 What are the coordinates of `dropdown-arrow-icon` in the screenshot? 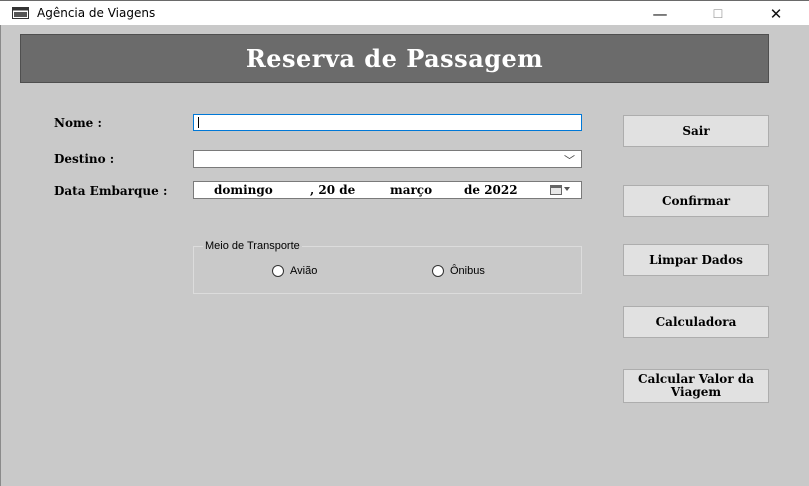 It's located at (567, 189).